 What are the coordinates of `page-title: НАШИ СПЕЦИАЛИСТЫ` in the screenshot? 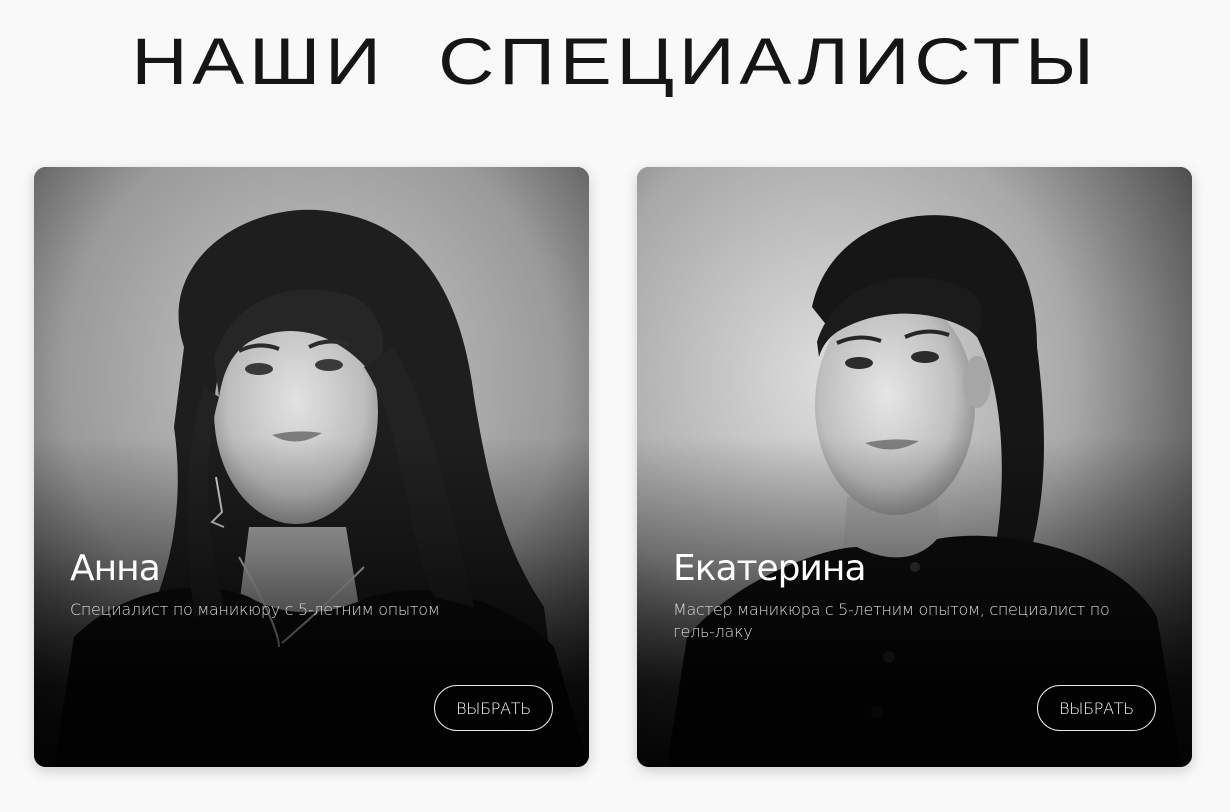 It's located at (615, 61).